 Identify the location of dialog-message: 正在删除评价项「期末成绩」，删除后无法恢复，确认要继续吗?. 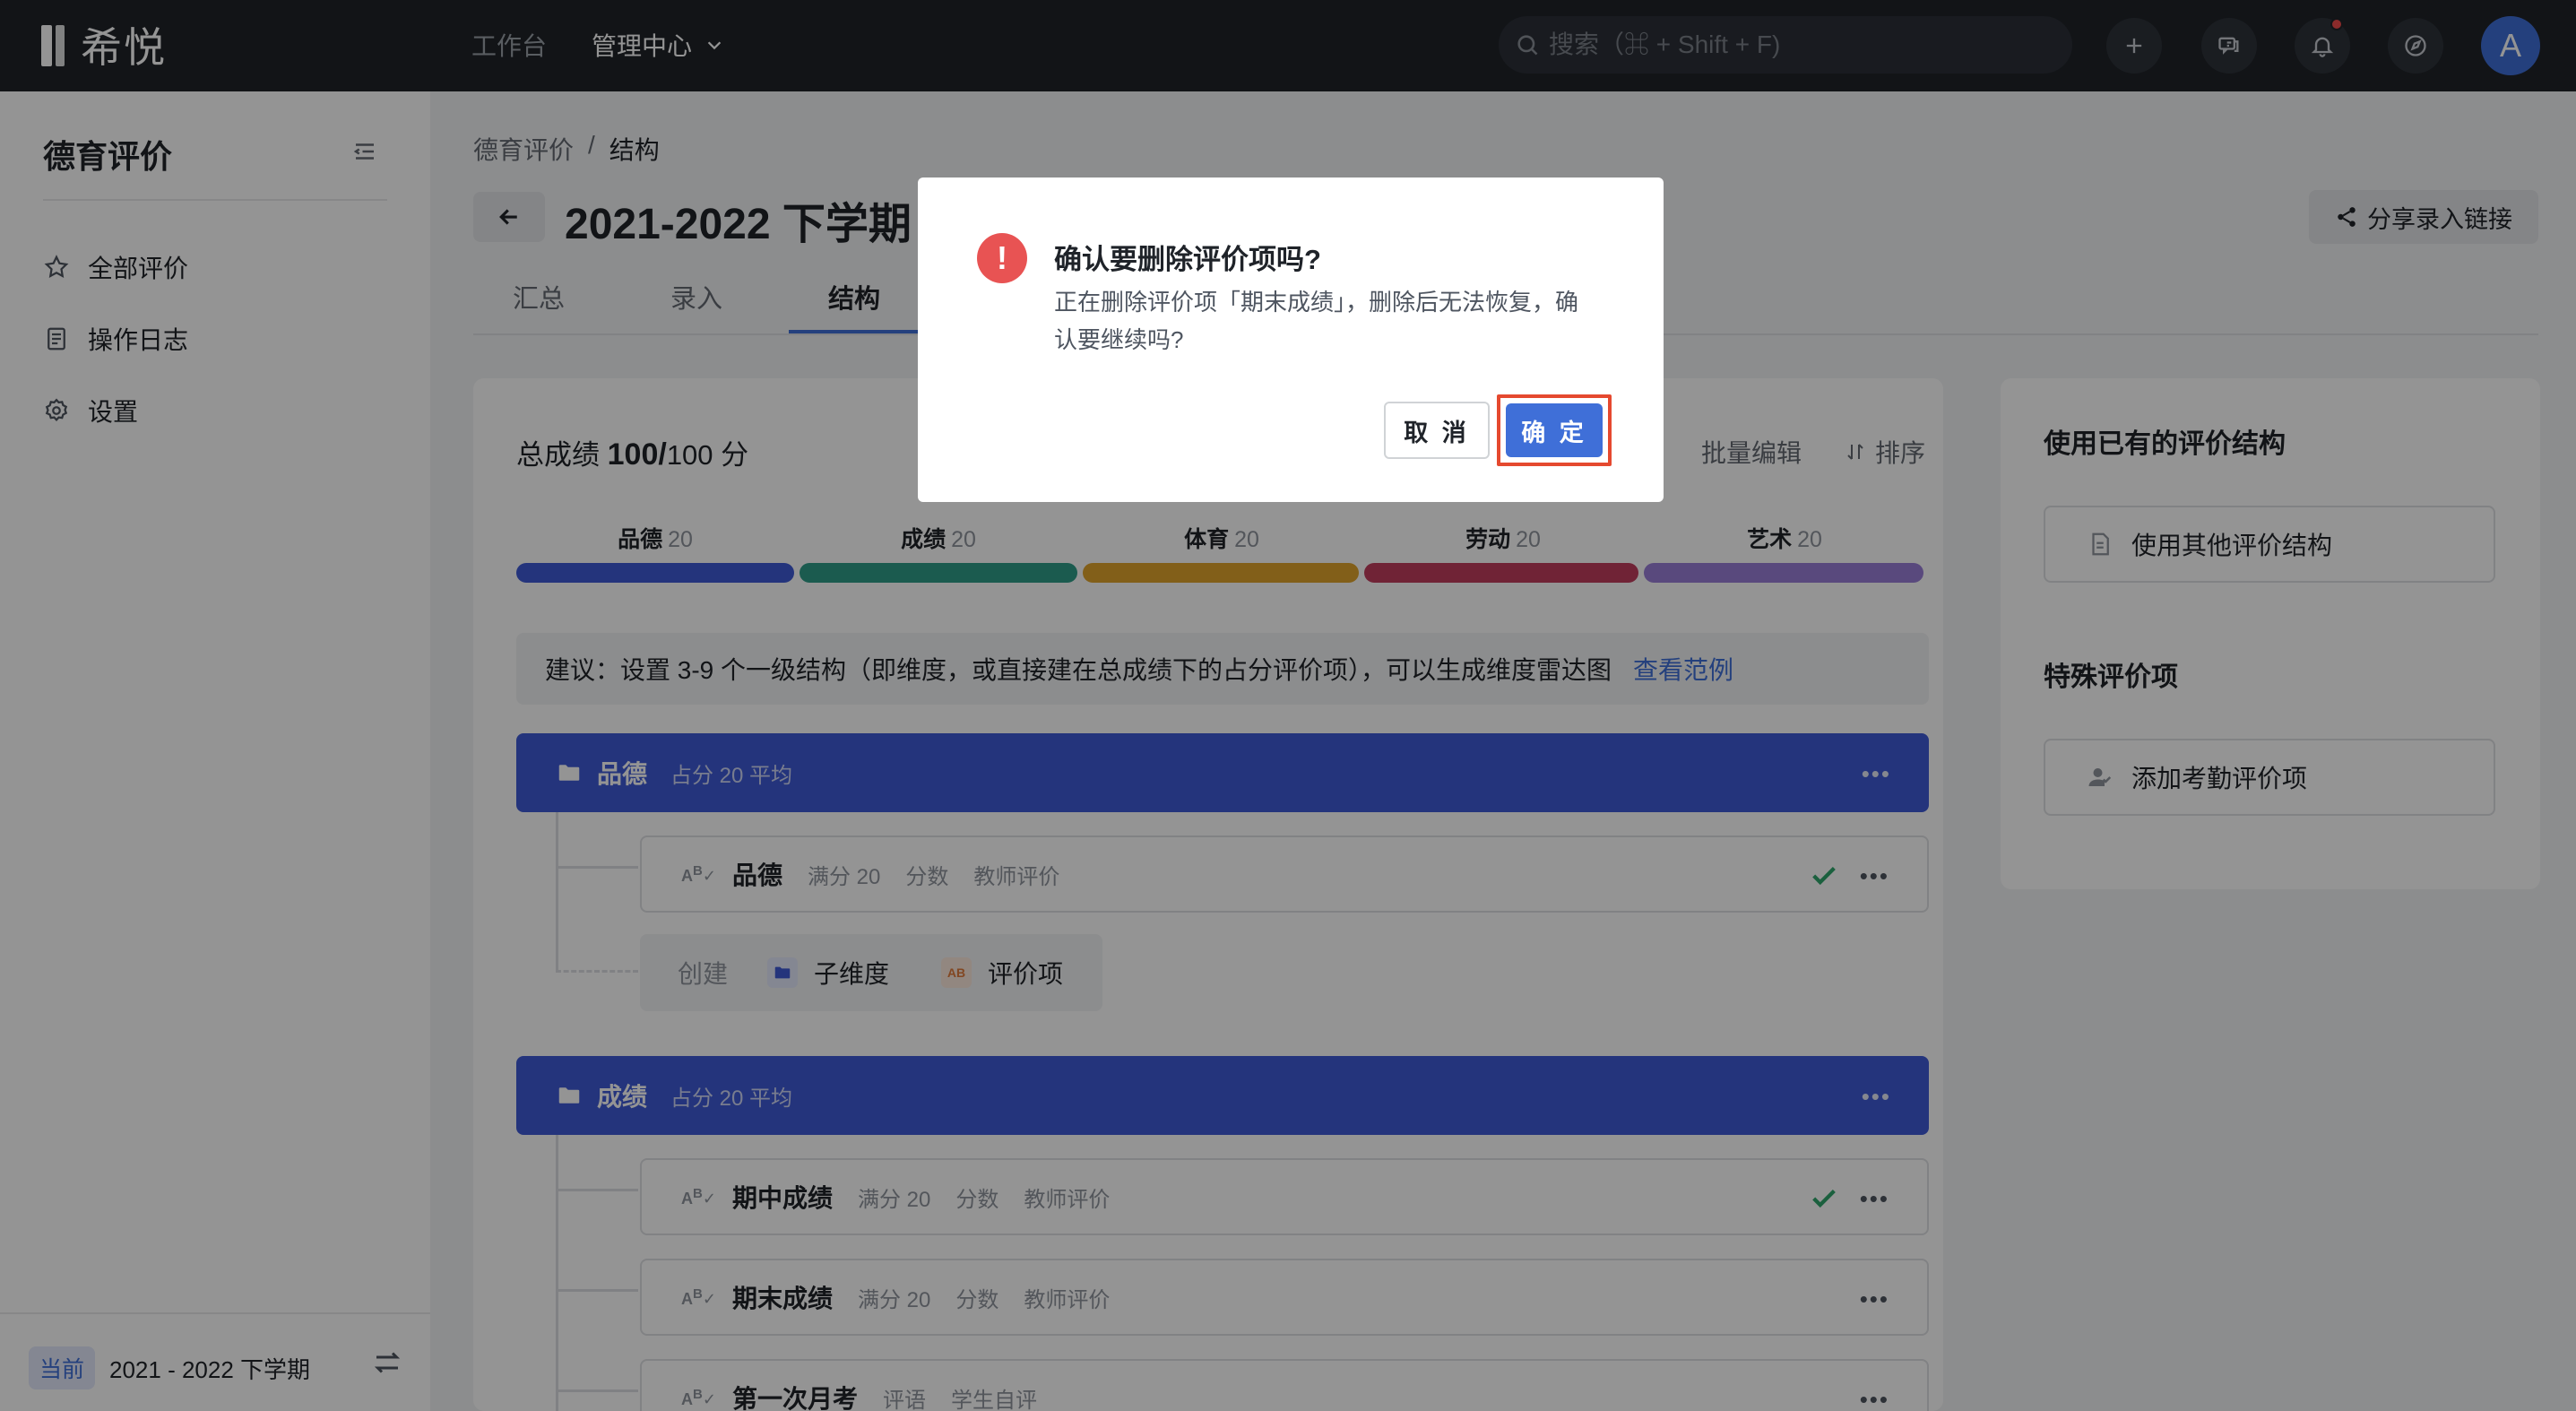
(1316, 321).